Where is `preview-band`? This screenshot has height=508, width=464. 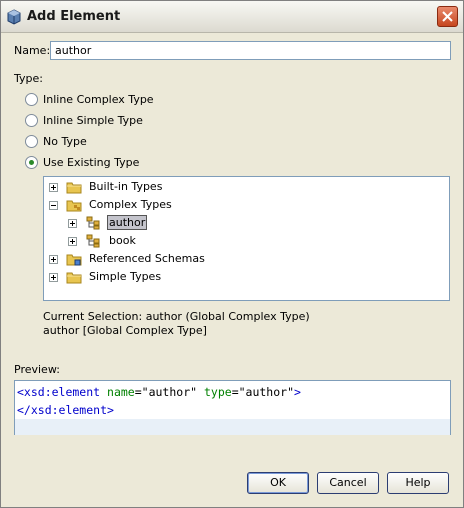 preview-band is located at coordinates (232, 427).